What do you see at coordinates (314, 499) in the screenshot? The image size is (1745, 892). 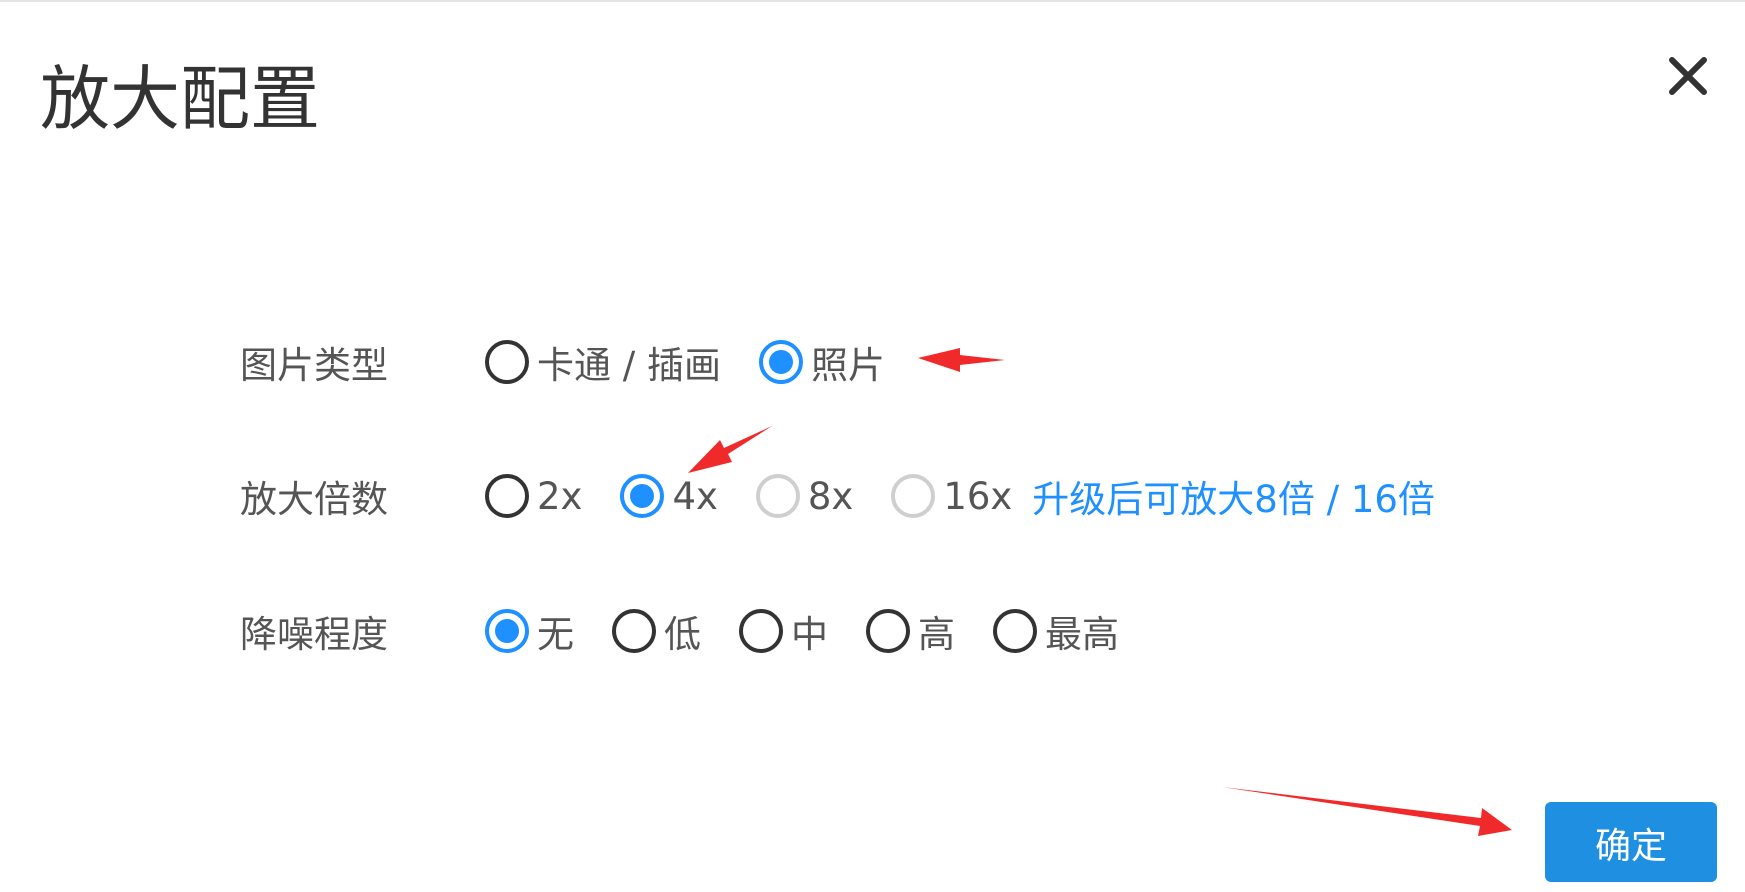 I see `scale-label: 放大倍数` at bounding box center [314, 499].